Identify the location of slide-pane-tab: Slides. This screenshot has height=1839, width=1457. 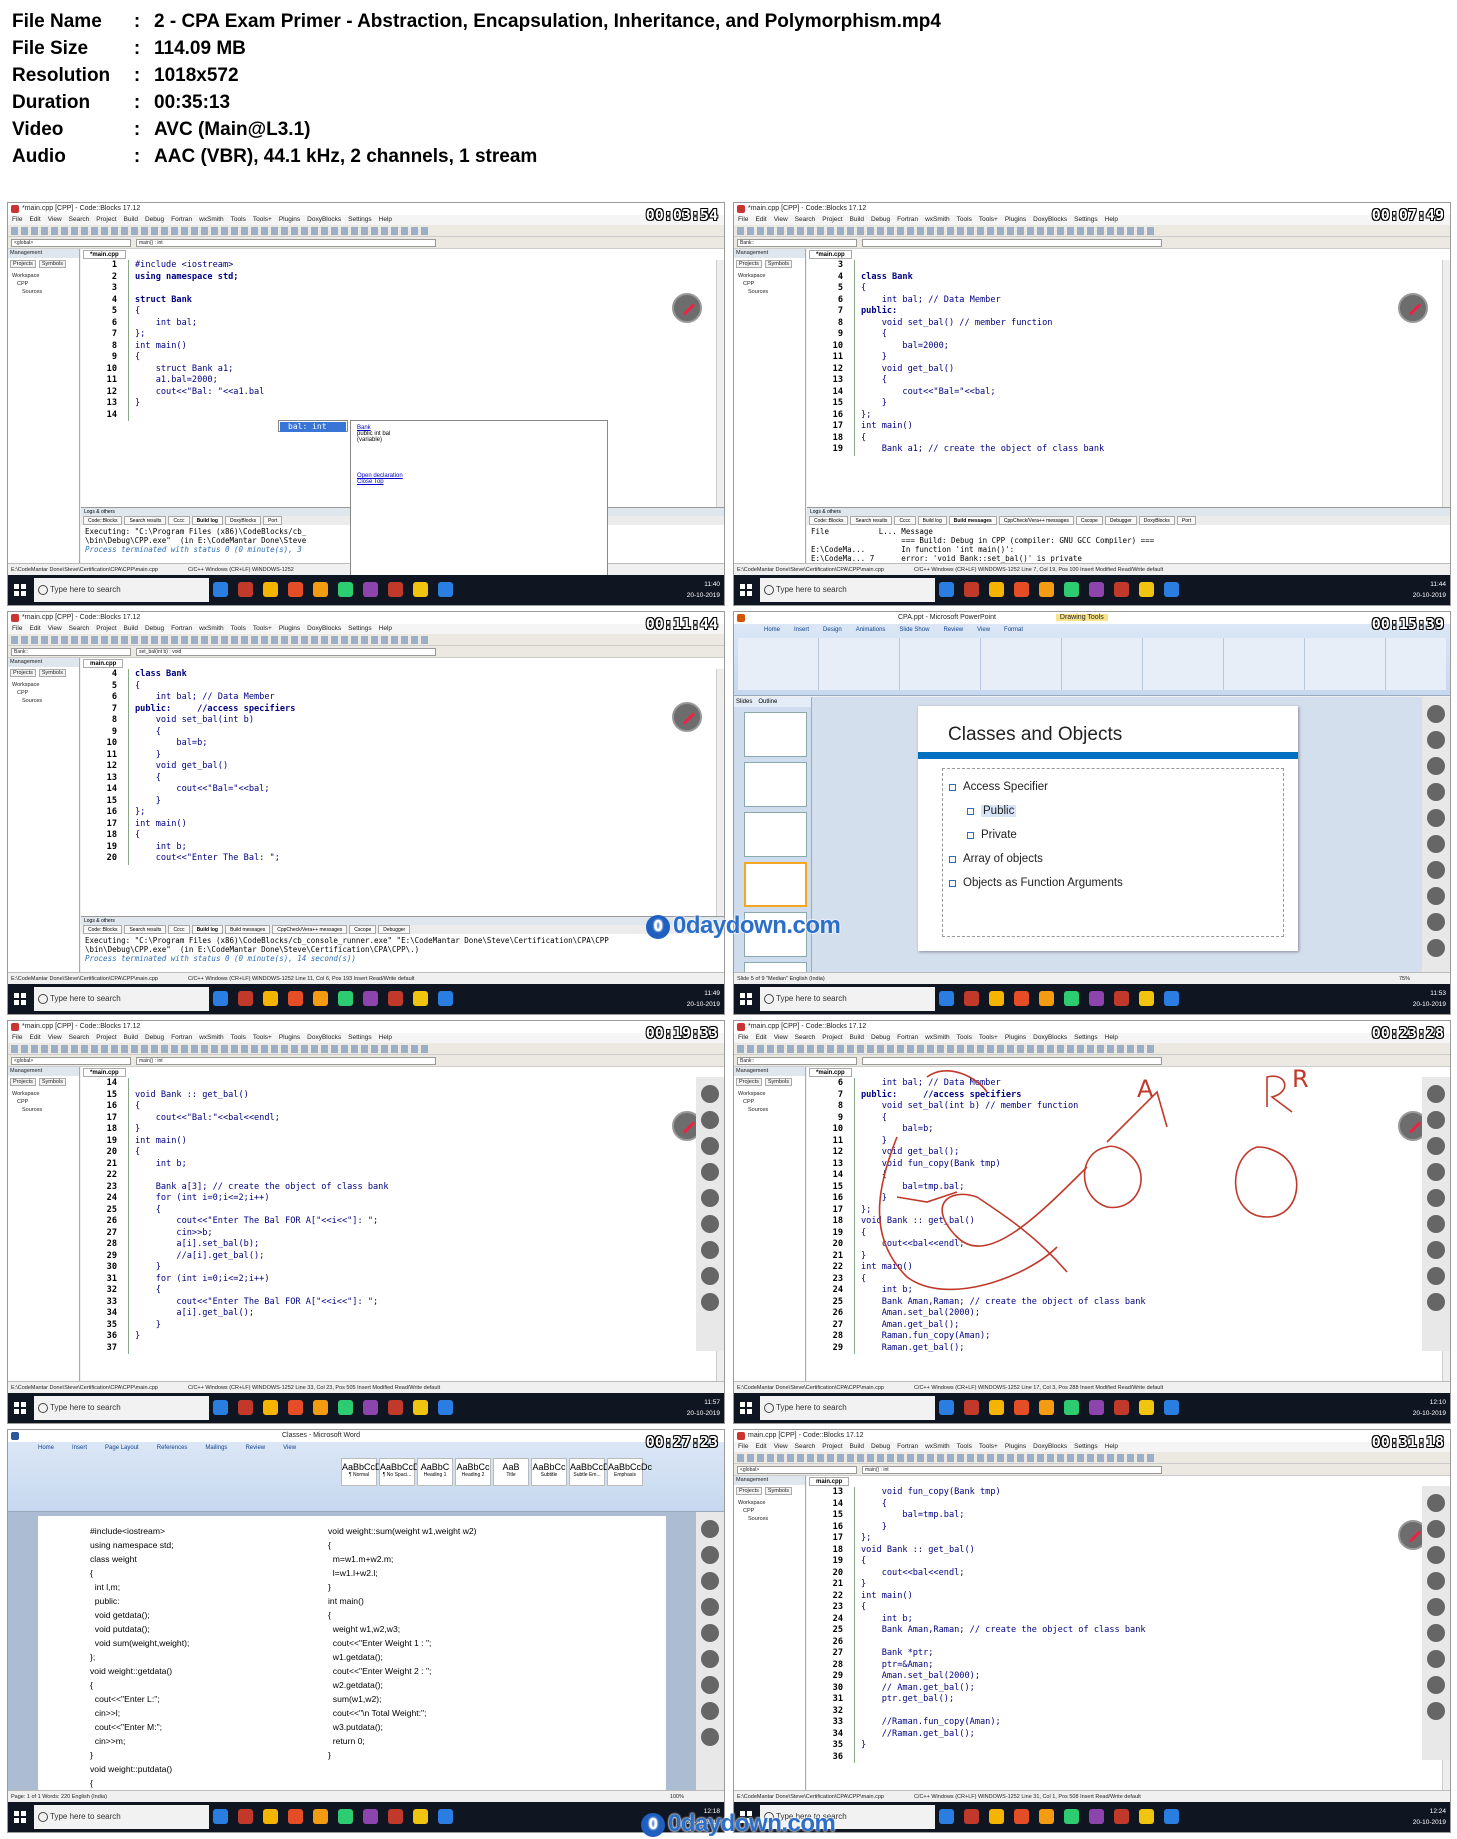
(744, 702).